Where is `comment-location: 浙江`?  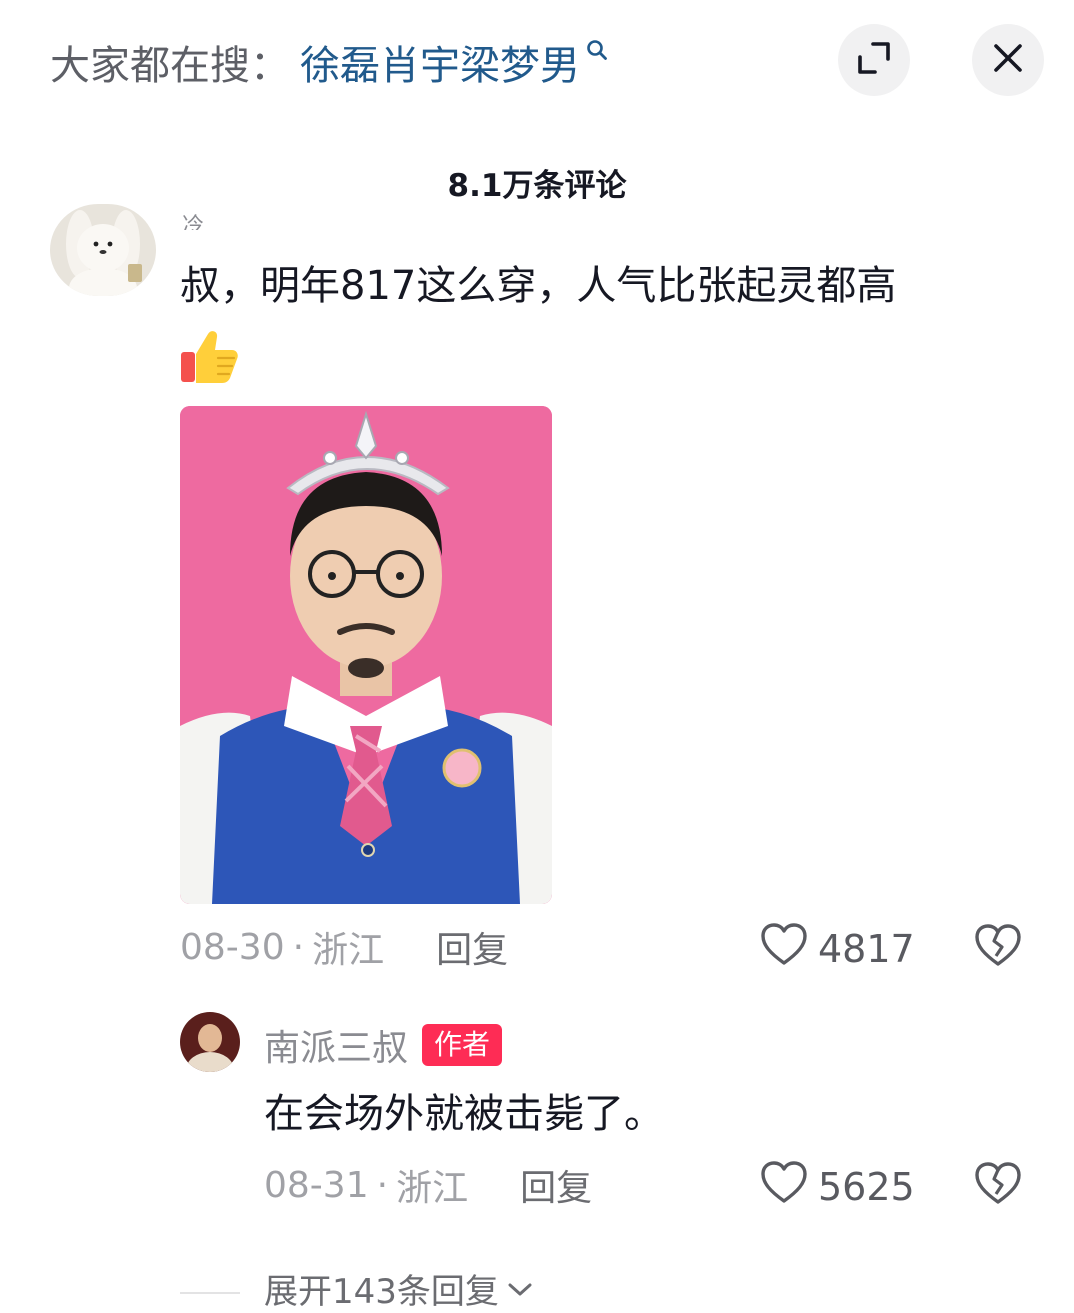
comment-location: 浙江 is located at coordinates (348, 950).